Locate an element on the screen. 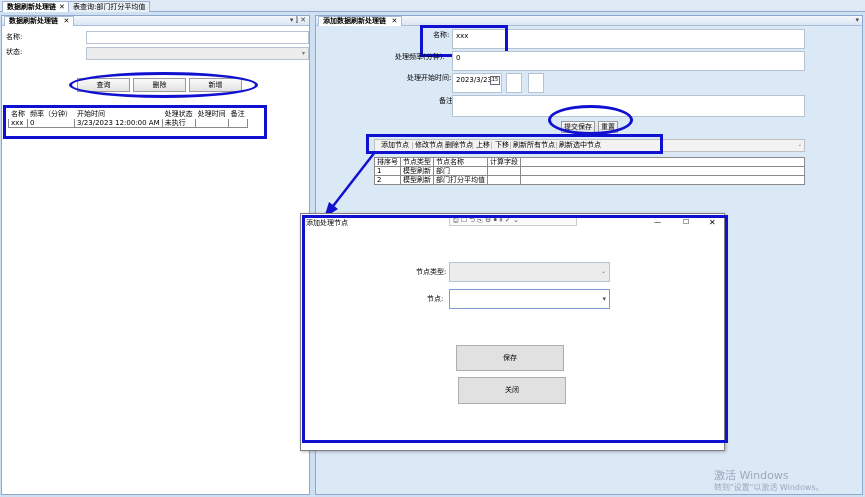 Image resolution: width=865 pixels, height=497 pixels. table-header-cell: 节点名称 is located at coordinates (460, 162).